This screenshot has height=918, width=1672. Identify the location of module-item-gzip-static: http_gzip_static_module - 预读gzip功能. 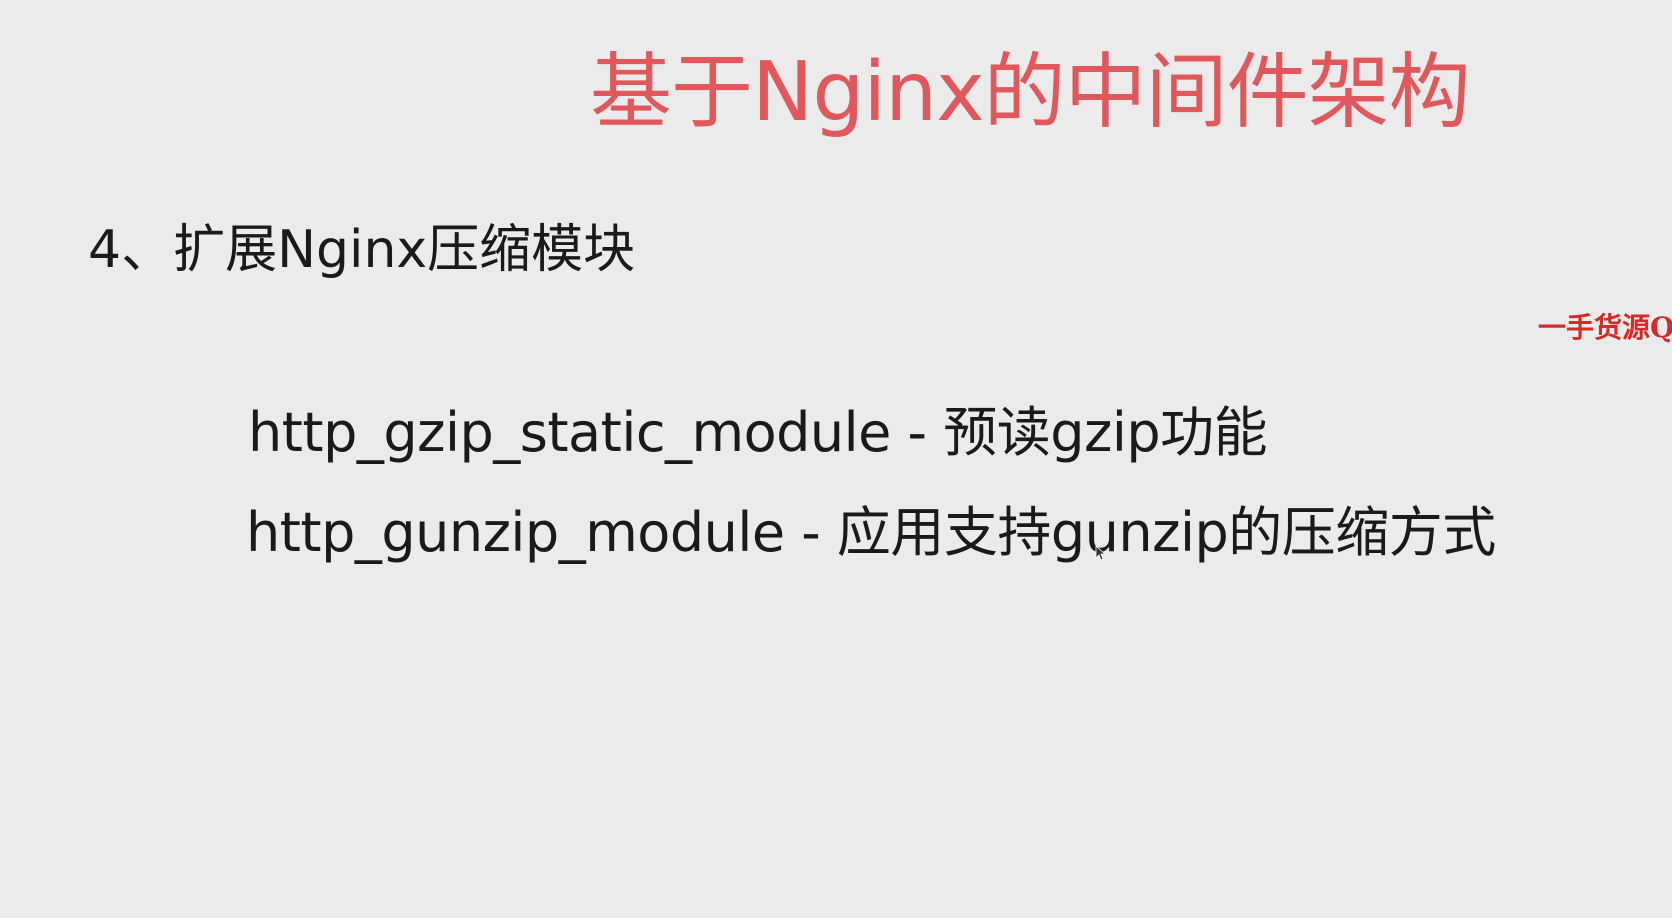
(758, 432).